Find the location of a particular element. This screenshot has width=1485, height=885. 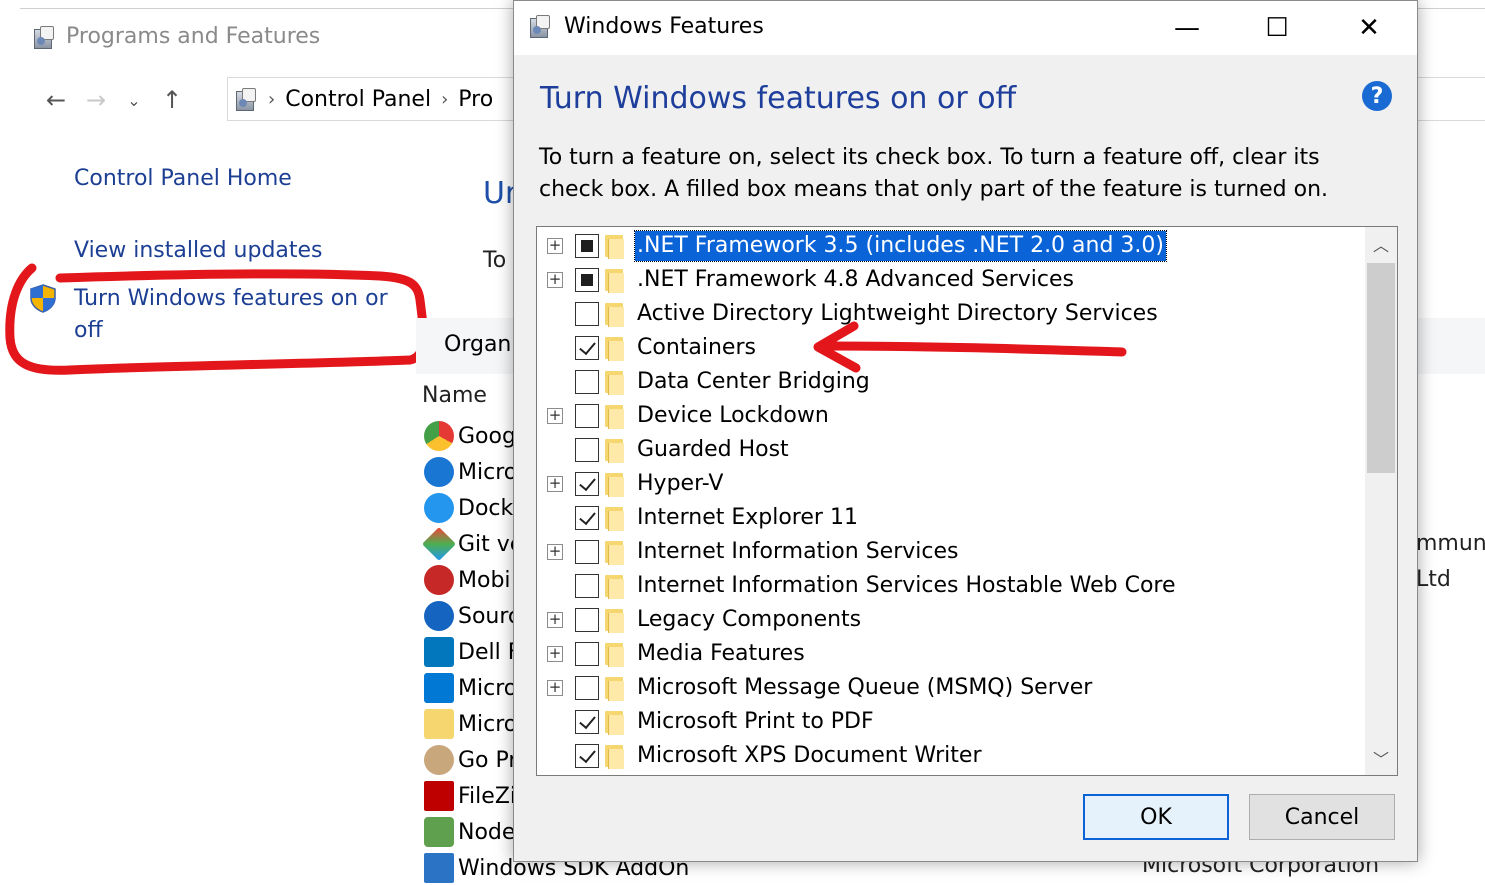

feature-label: Containers is located at coordinates (696, 348).